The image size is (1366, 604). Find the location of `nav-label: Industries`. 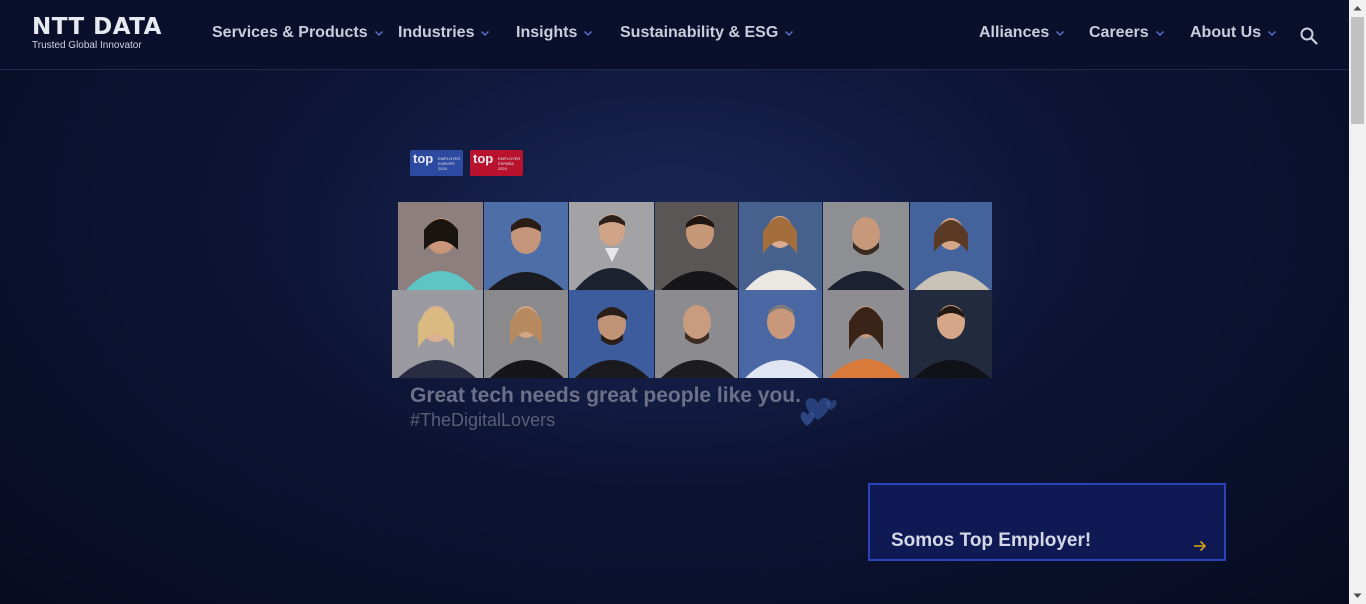

nav-label: Industries is located at coordinates (436, 32).